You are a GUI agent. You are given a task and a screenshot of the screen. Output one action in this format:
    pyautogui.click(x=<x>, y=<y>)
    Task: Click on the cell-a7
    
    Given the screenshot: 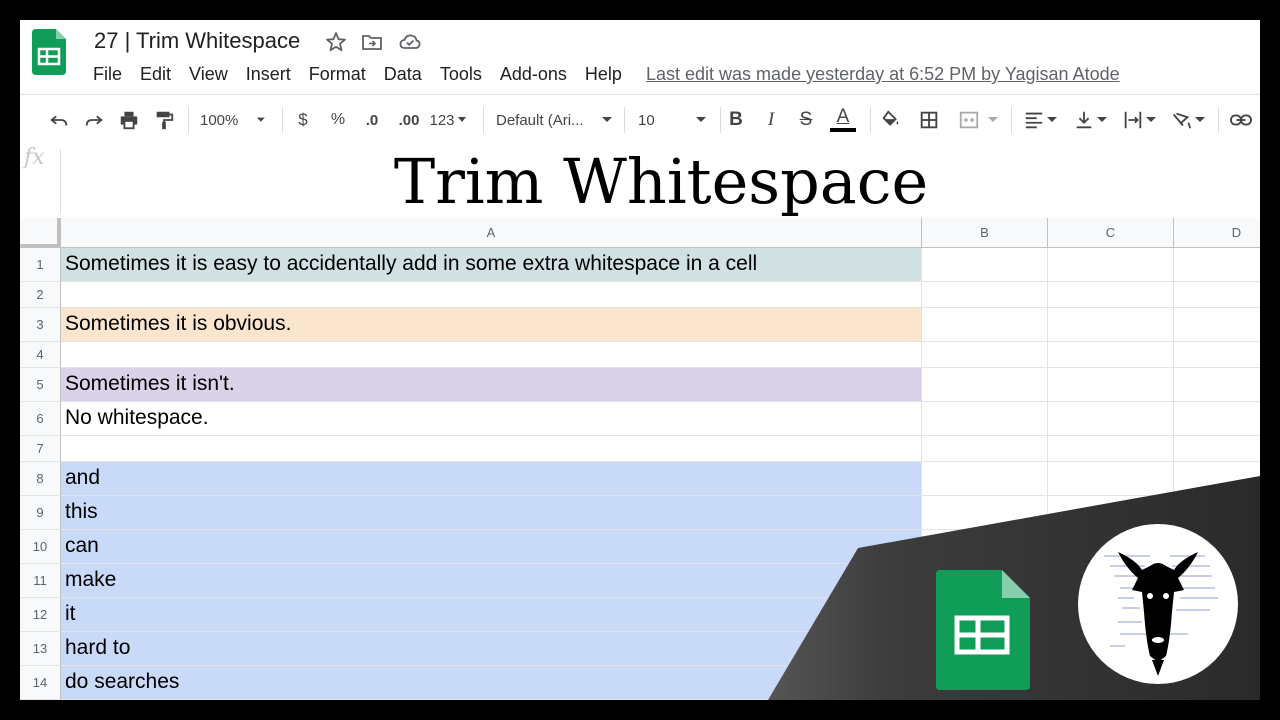 What is the action you would take?
    pyautogui.click(x=491, y=449)
    